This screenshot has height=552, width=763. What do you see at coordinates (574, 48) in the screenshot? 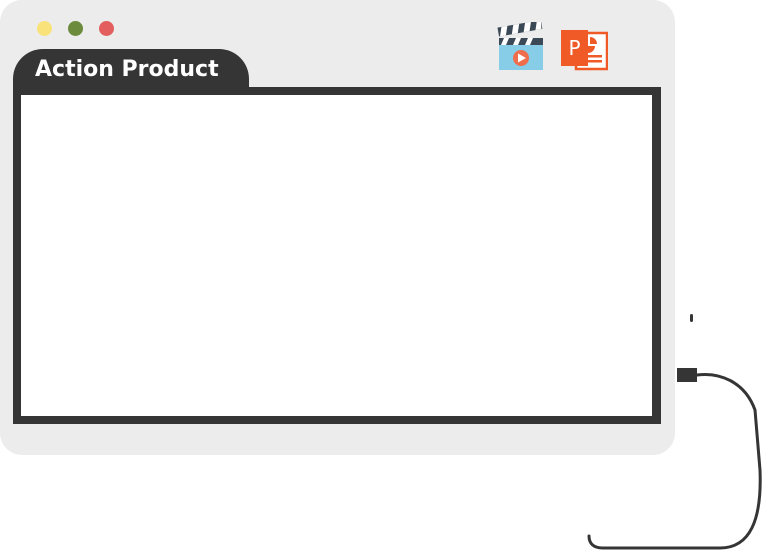
I see `powerpoint-letter: P` at bounding box center [574, 48].